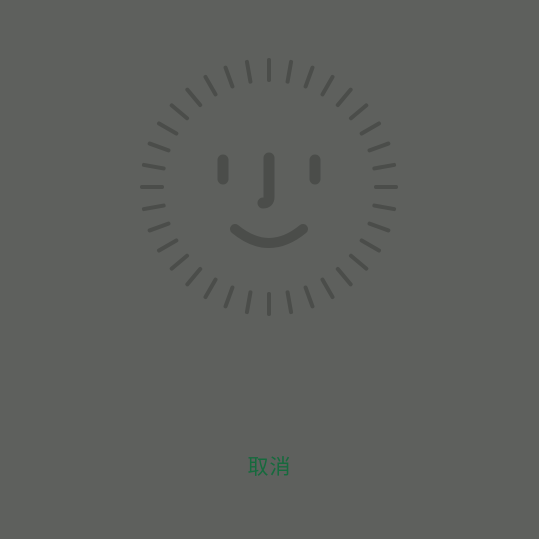  I want to click on cancel-button: 取消, so click(270, 468).